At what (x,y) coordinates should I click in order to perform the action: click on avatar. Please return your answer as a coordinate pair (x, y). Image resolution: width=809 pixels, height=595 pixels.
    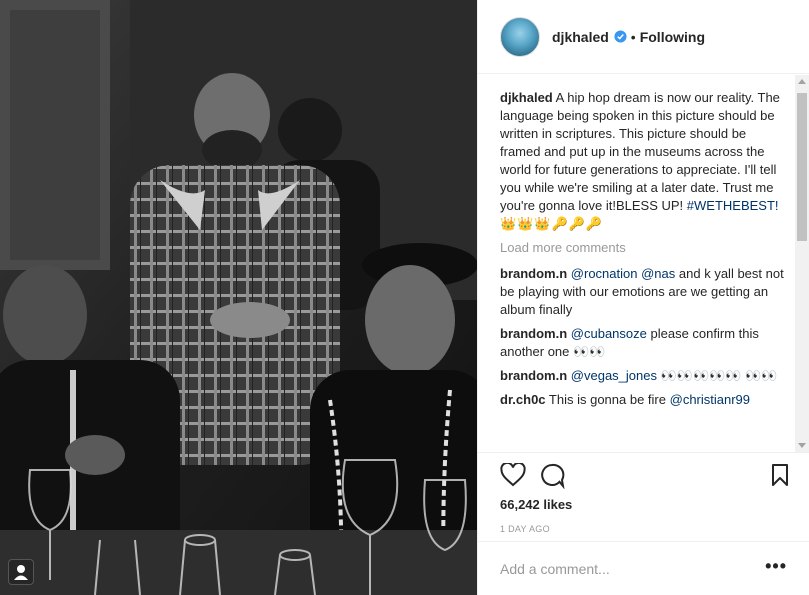
    Looking at the image, I should click on (520, 36).